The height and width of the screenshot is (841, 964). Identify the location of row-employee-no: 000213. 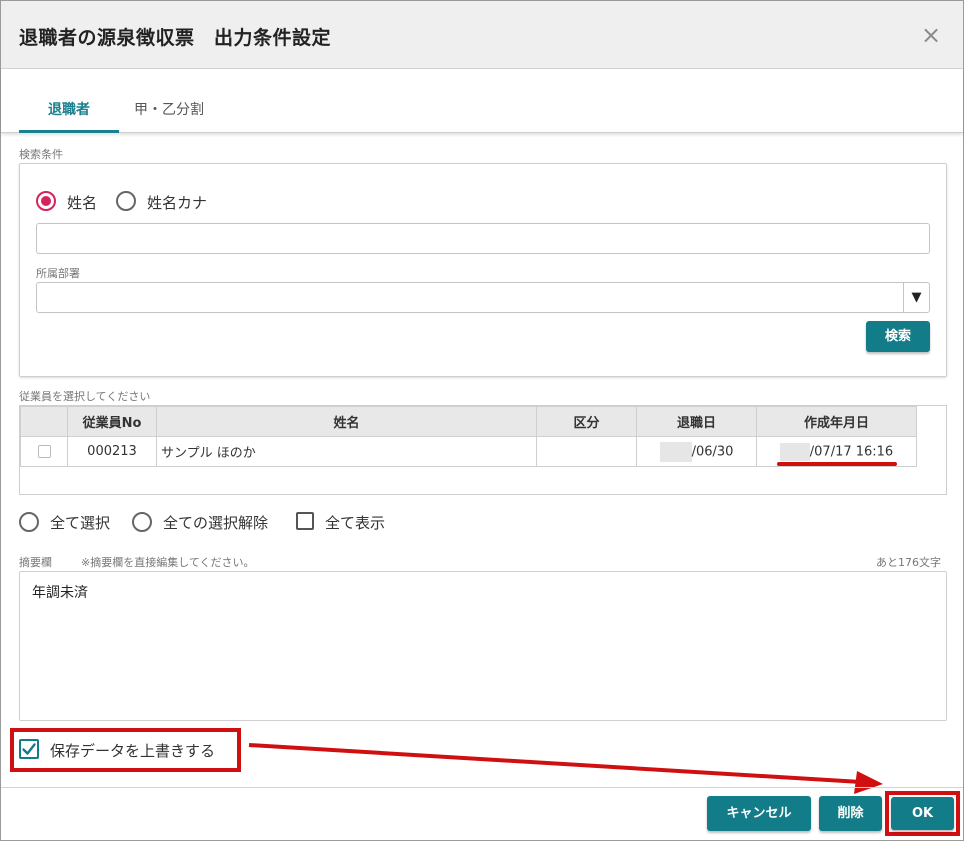
(112, 451).